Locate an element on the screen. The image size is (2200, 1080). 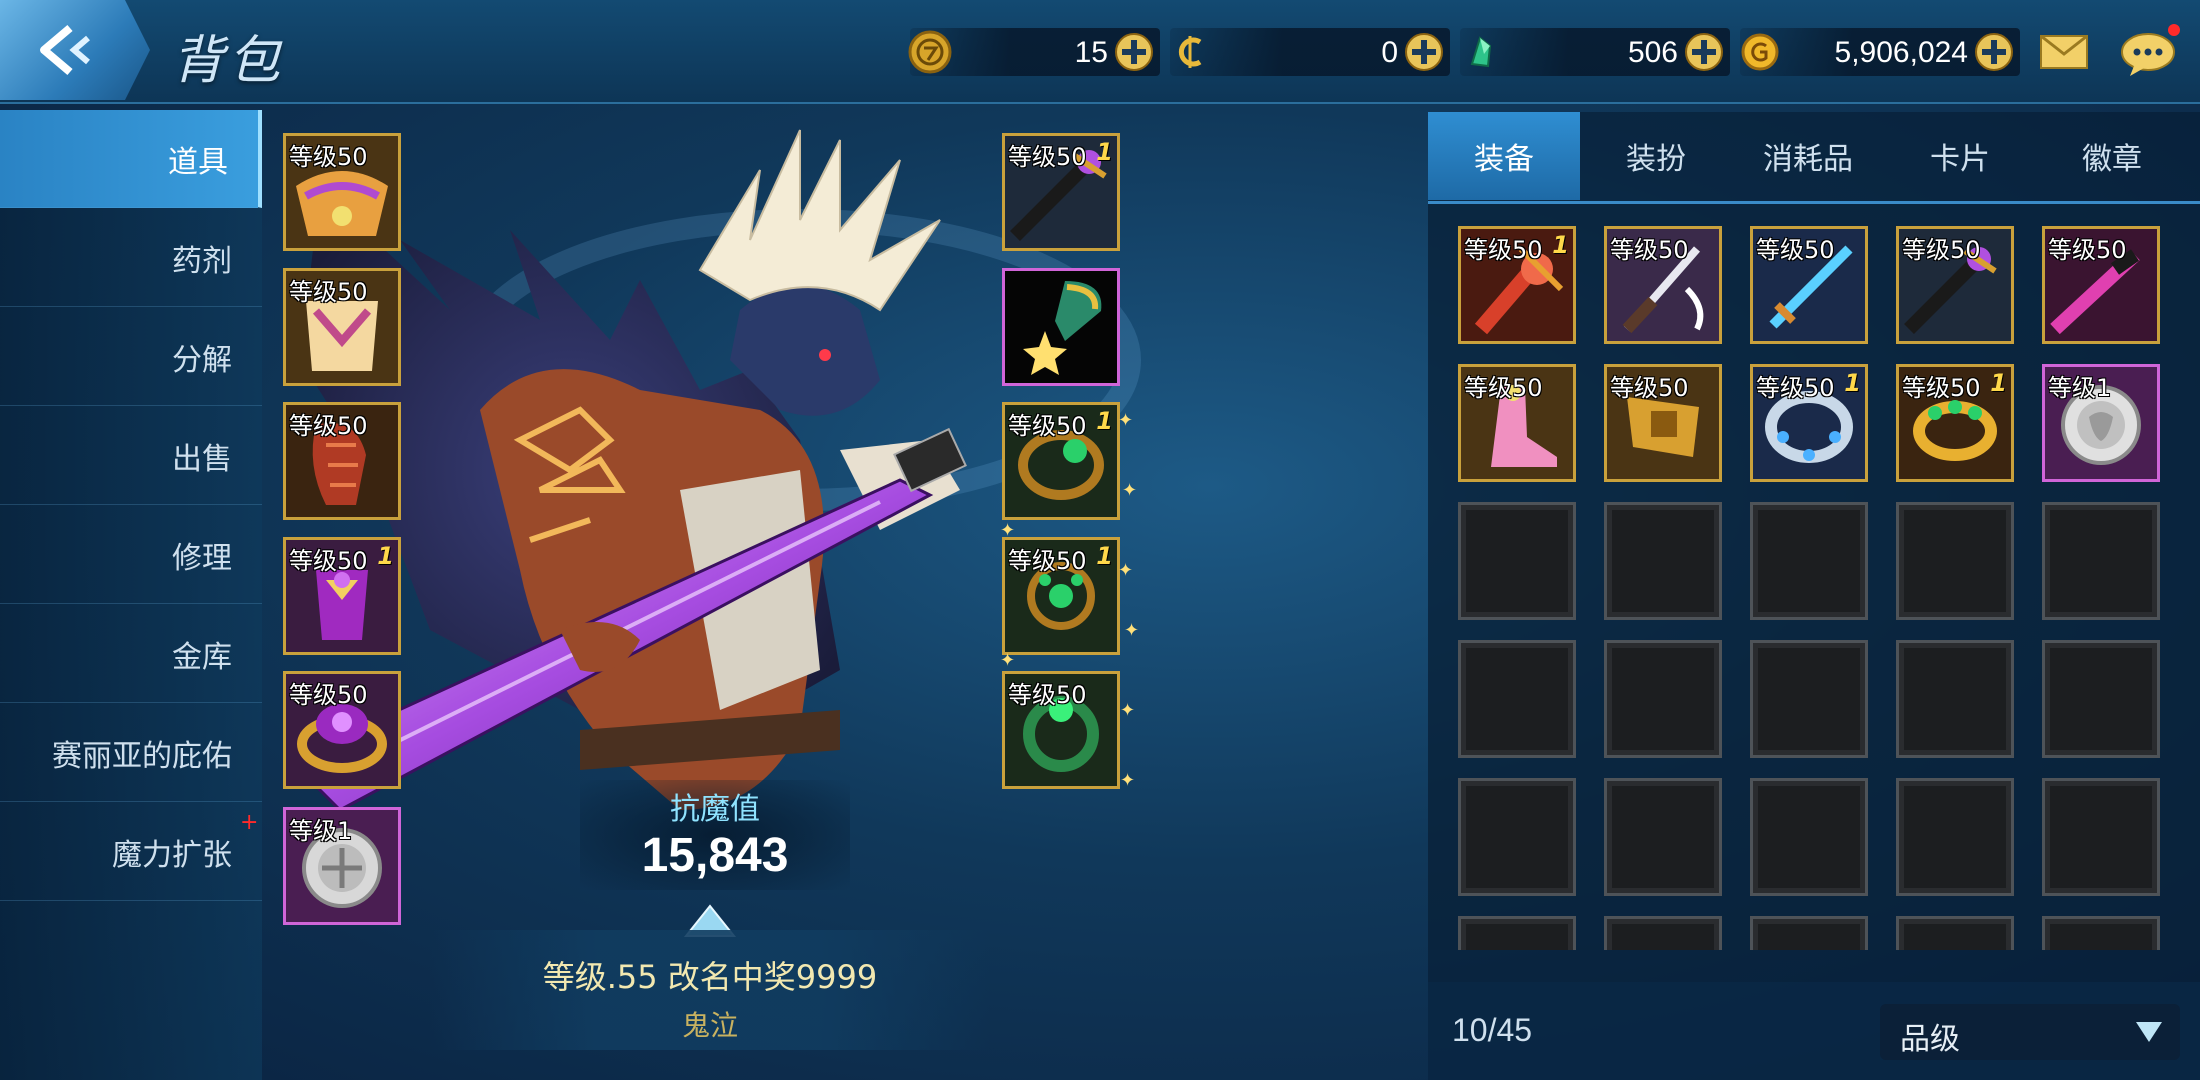
character-class: 鬼泣 is located at coordinates (709, 1025).